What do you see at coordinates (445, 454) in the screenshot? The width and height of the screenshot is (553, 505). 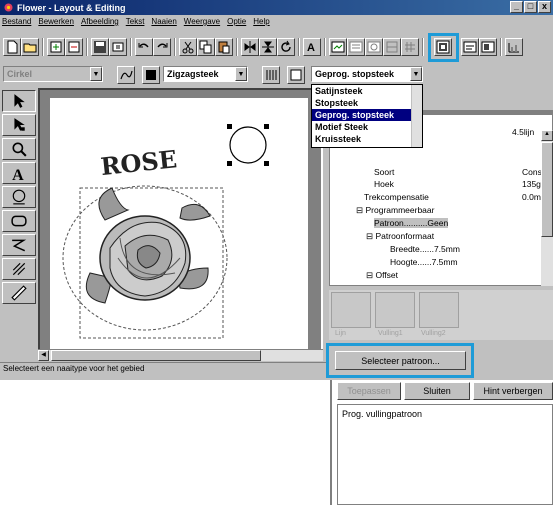 I see `hint-text-box: Prog. vullingpatroon` at bounding box center [445, 454].